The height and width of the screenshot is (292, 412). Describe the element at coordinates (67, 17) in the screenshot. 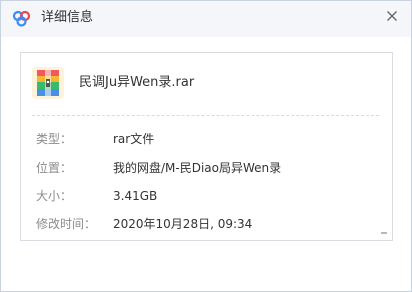

I see `dialog-title: 详细信息` at that location.